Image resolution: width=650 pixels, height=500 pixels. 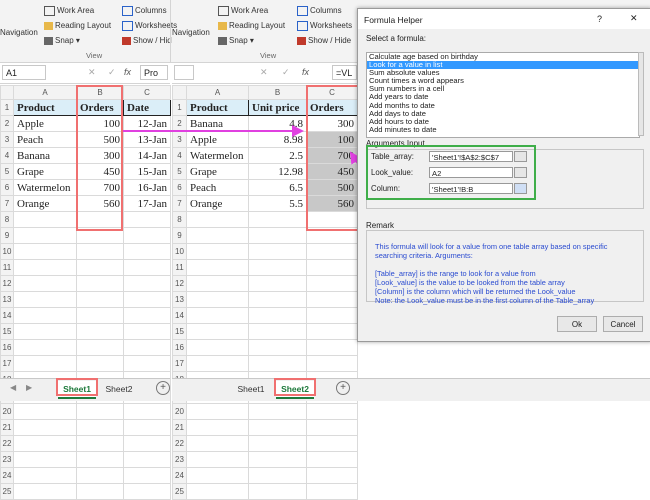 What do you see at coordinates (77, 387) in the screenshot?
I see `sheet1-tab-highlight` at bounding box center [77, 387].